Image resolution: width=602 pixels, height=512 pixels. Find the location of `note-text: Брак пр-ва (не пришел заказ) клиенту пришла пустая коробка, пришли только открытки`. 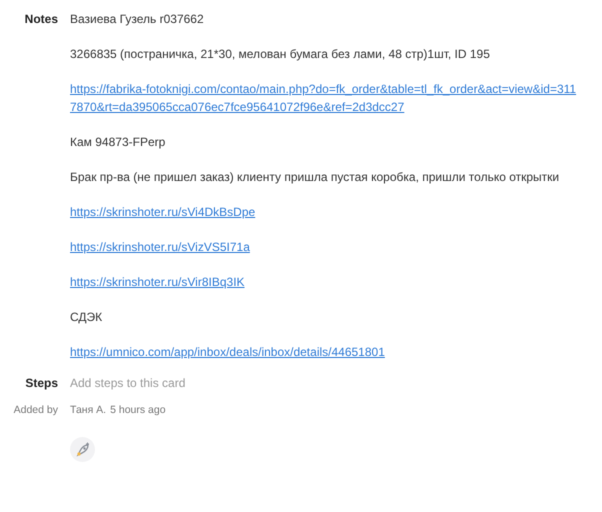

note-text: Брак пр-ва (не пришел заказ) клиенту пришла пустая коробка, пришли только открытки is located at coordinates (315, 177).